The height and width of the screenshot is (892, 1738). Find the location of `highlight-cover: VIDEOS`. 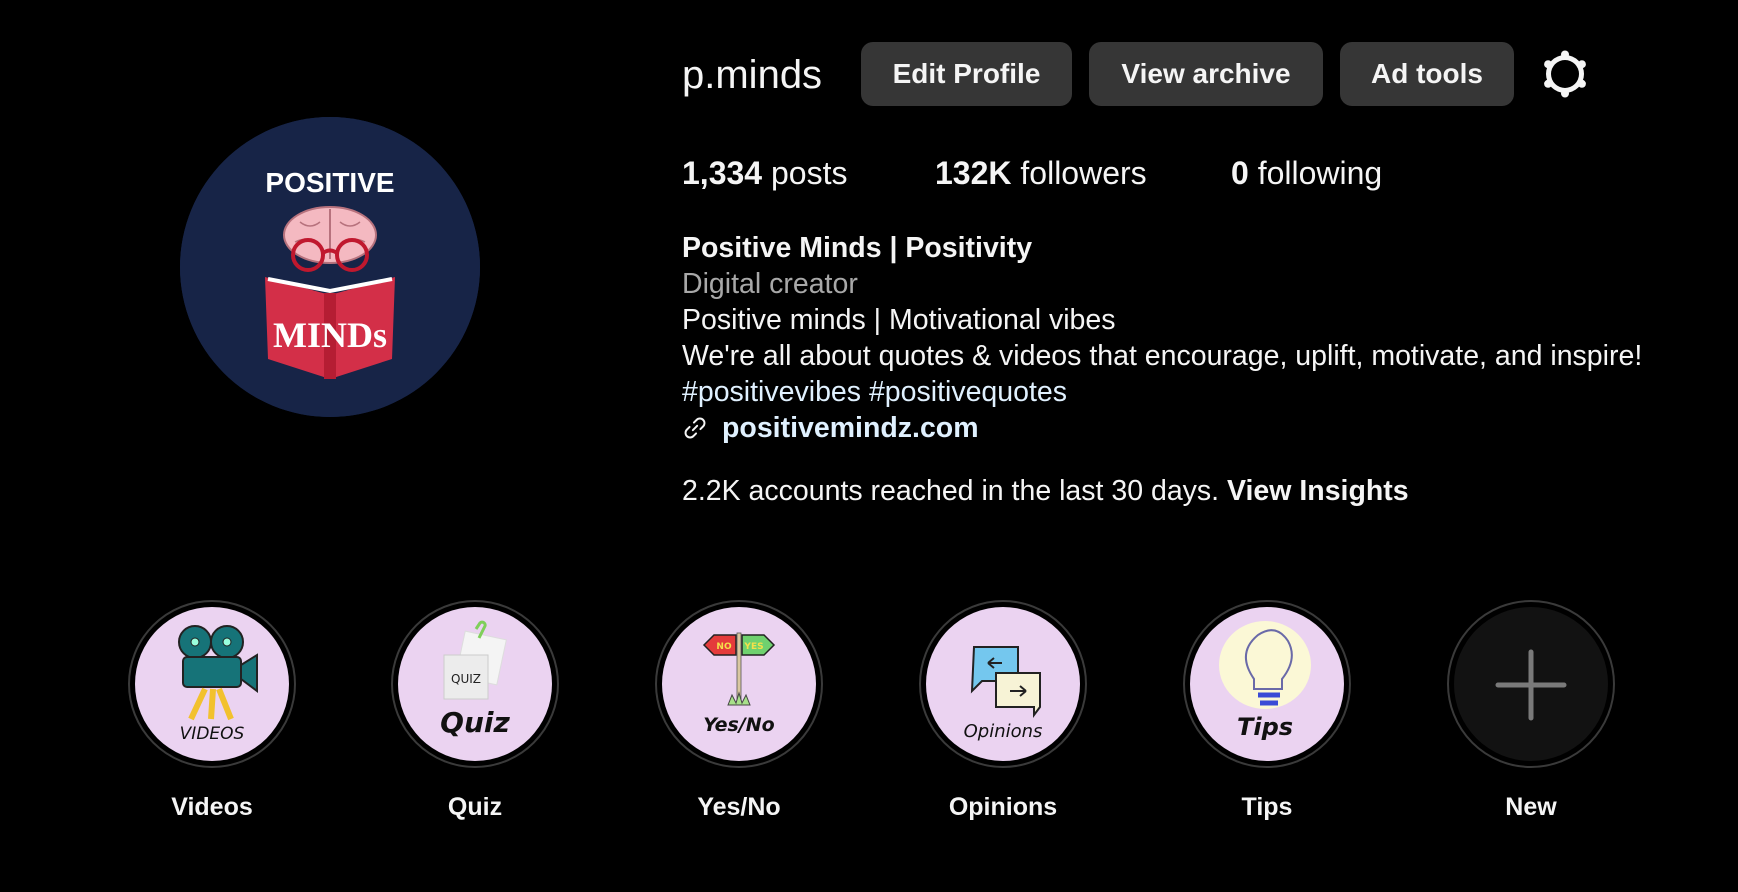

highlight-cover: VIDEOS is located at coordinates (212, 684).